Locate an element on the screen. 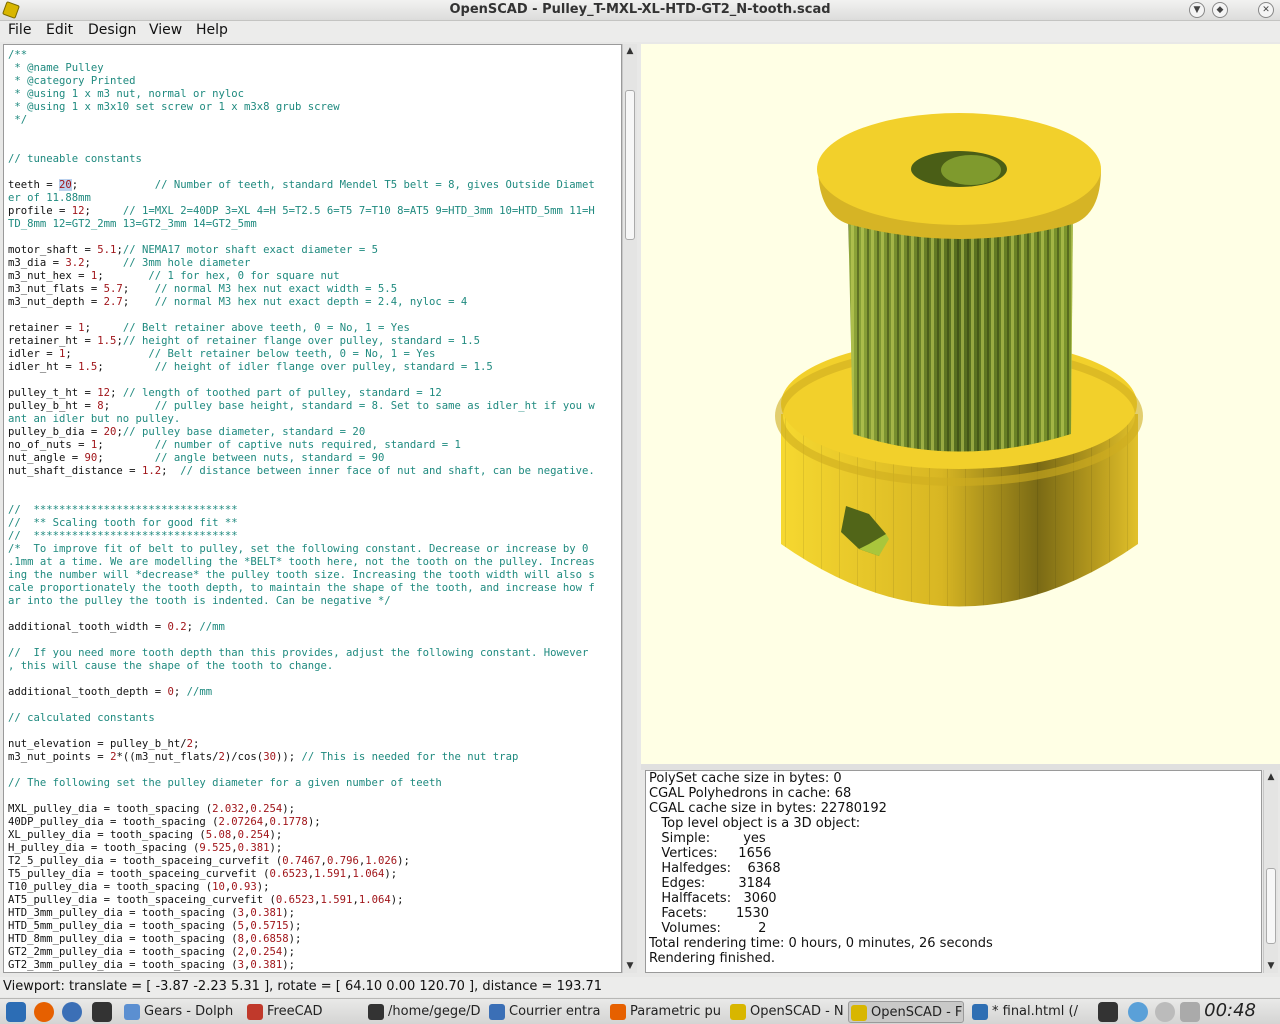  clock: 00:48 is located at coordinates (1230, 1010).